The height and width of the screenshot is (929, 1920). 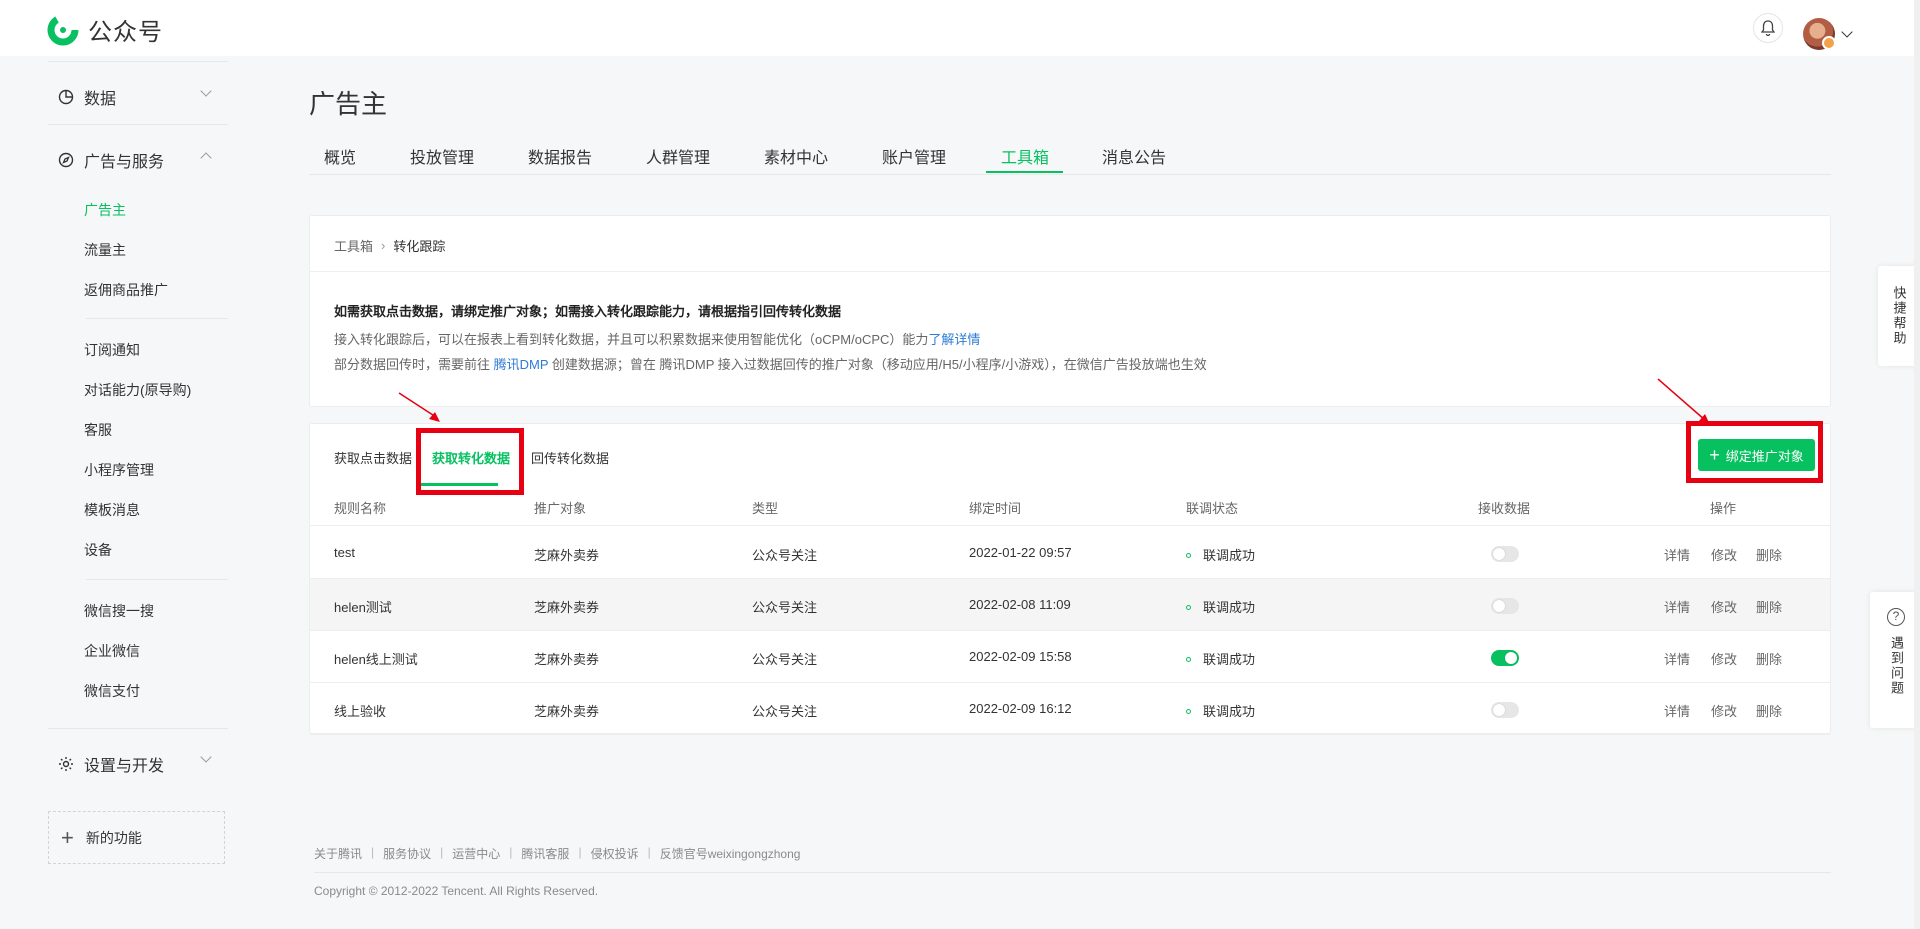 What do you see at coordinates (119, 470) in the screenshot?
I see `sidebar-item-miniprogram: 小程序管理` at bounding box center [119, 470].